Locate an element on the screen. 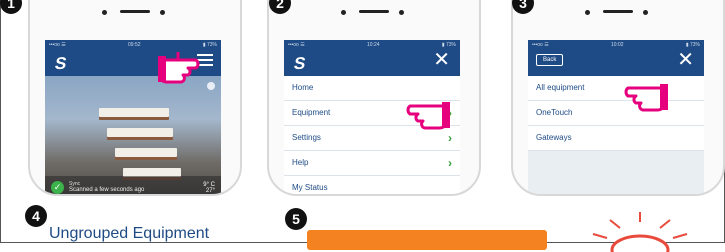 This screenshot has width=725, height=252. menu-item-help: Help › is located at coordinates (372, 163).